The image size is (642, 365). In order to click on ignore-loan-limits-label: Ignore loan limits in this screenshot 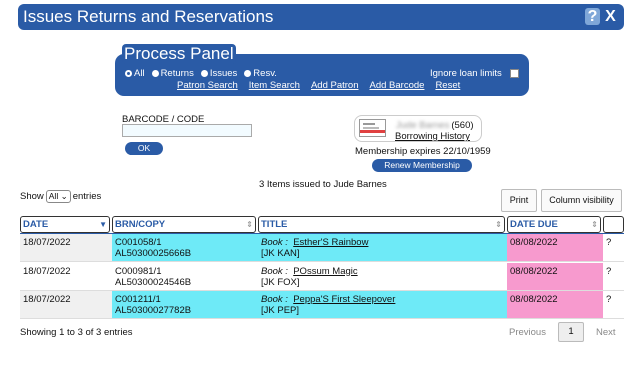, I will do `click(466, 73)`.